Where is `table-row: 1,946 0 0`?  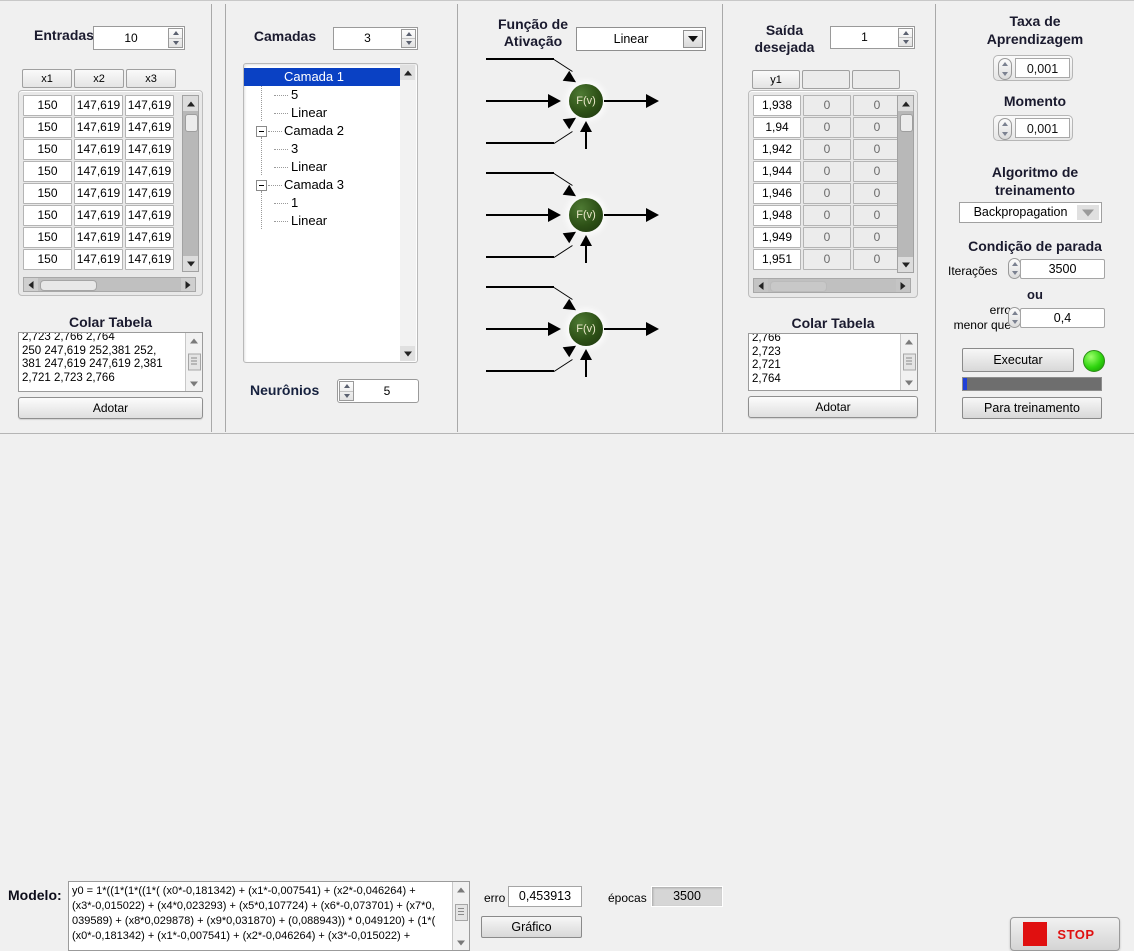 table-row: 1,946 0 0 is located at coordinates (828, 193).